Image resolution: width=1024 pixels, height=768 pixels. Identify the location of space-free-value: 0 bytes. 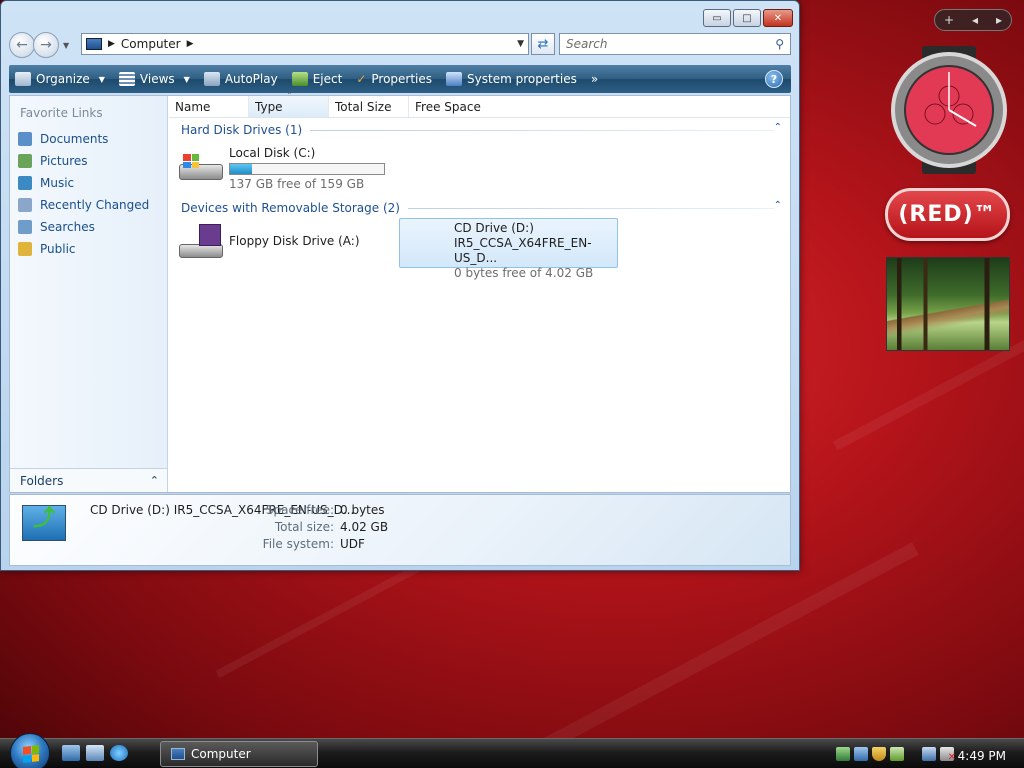
(362, 510).